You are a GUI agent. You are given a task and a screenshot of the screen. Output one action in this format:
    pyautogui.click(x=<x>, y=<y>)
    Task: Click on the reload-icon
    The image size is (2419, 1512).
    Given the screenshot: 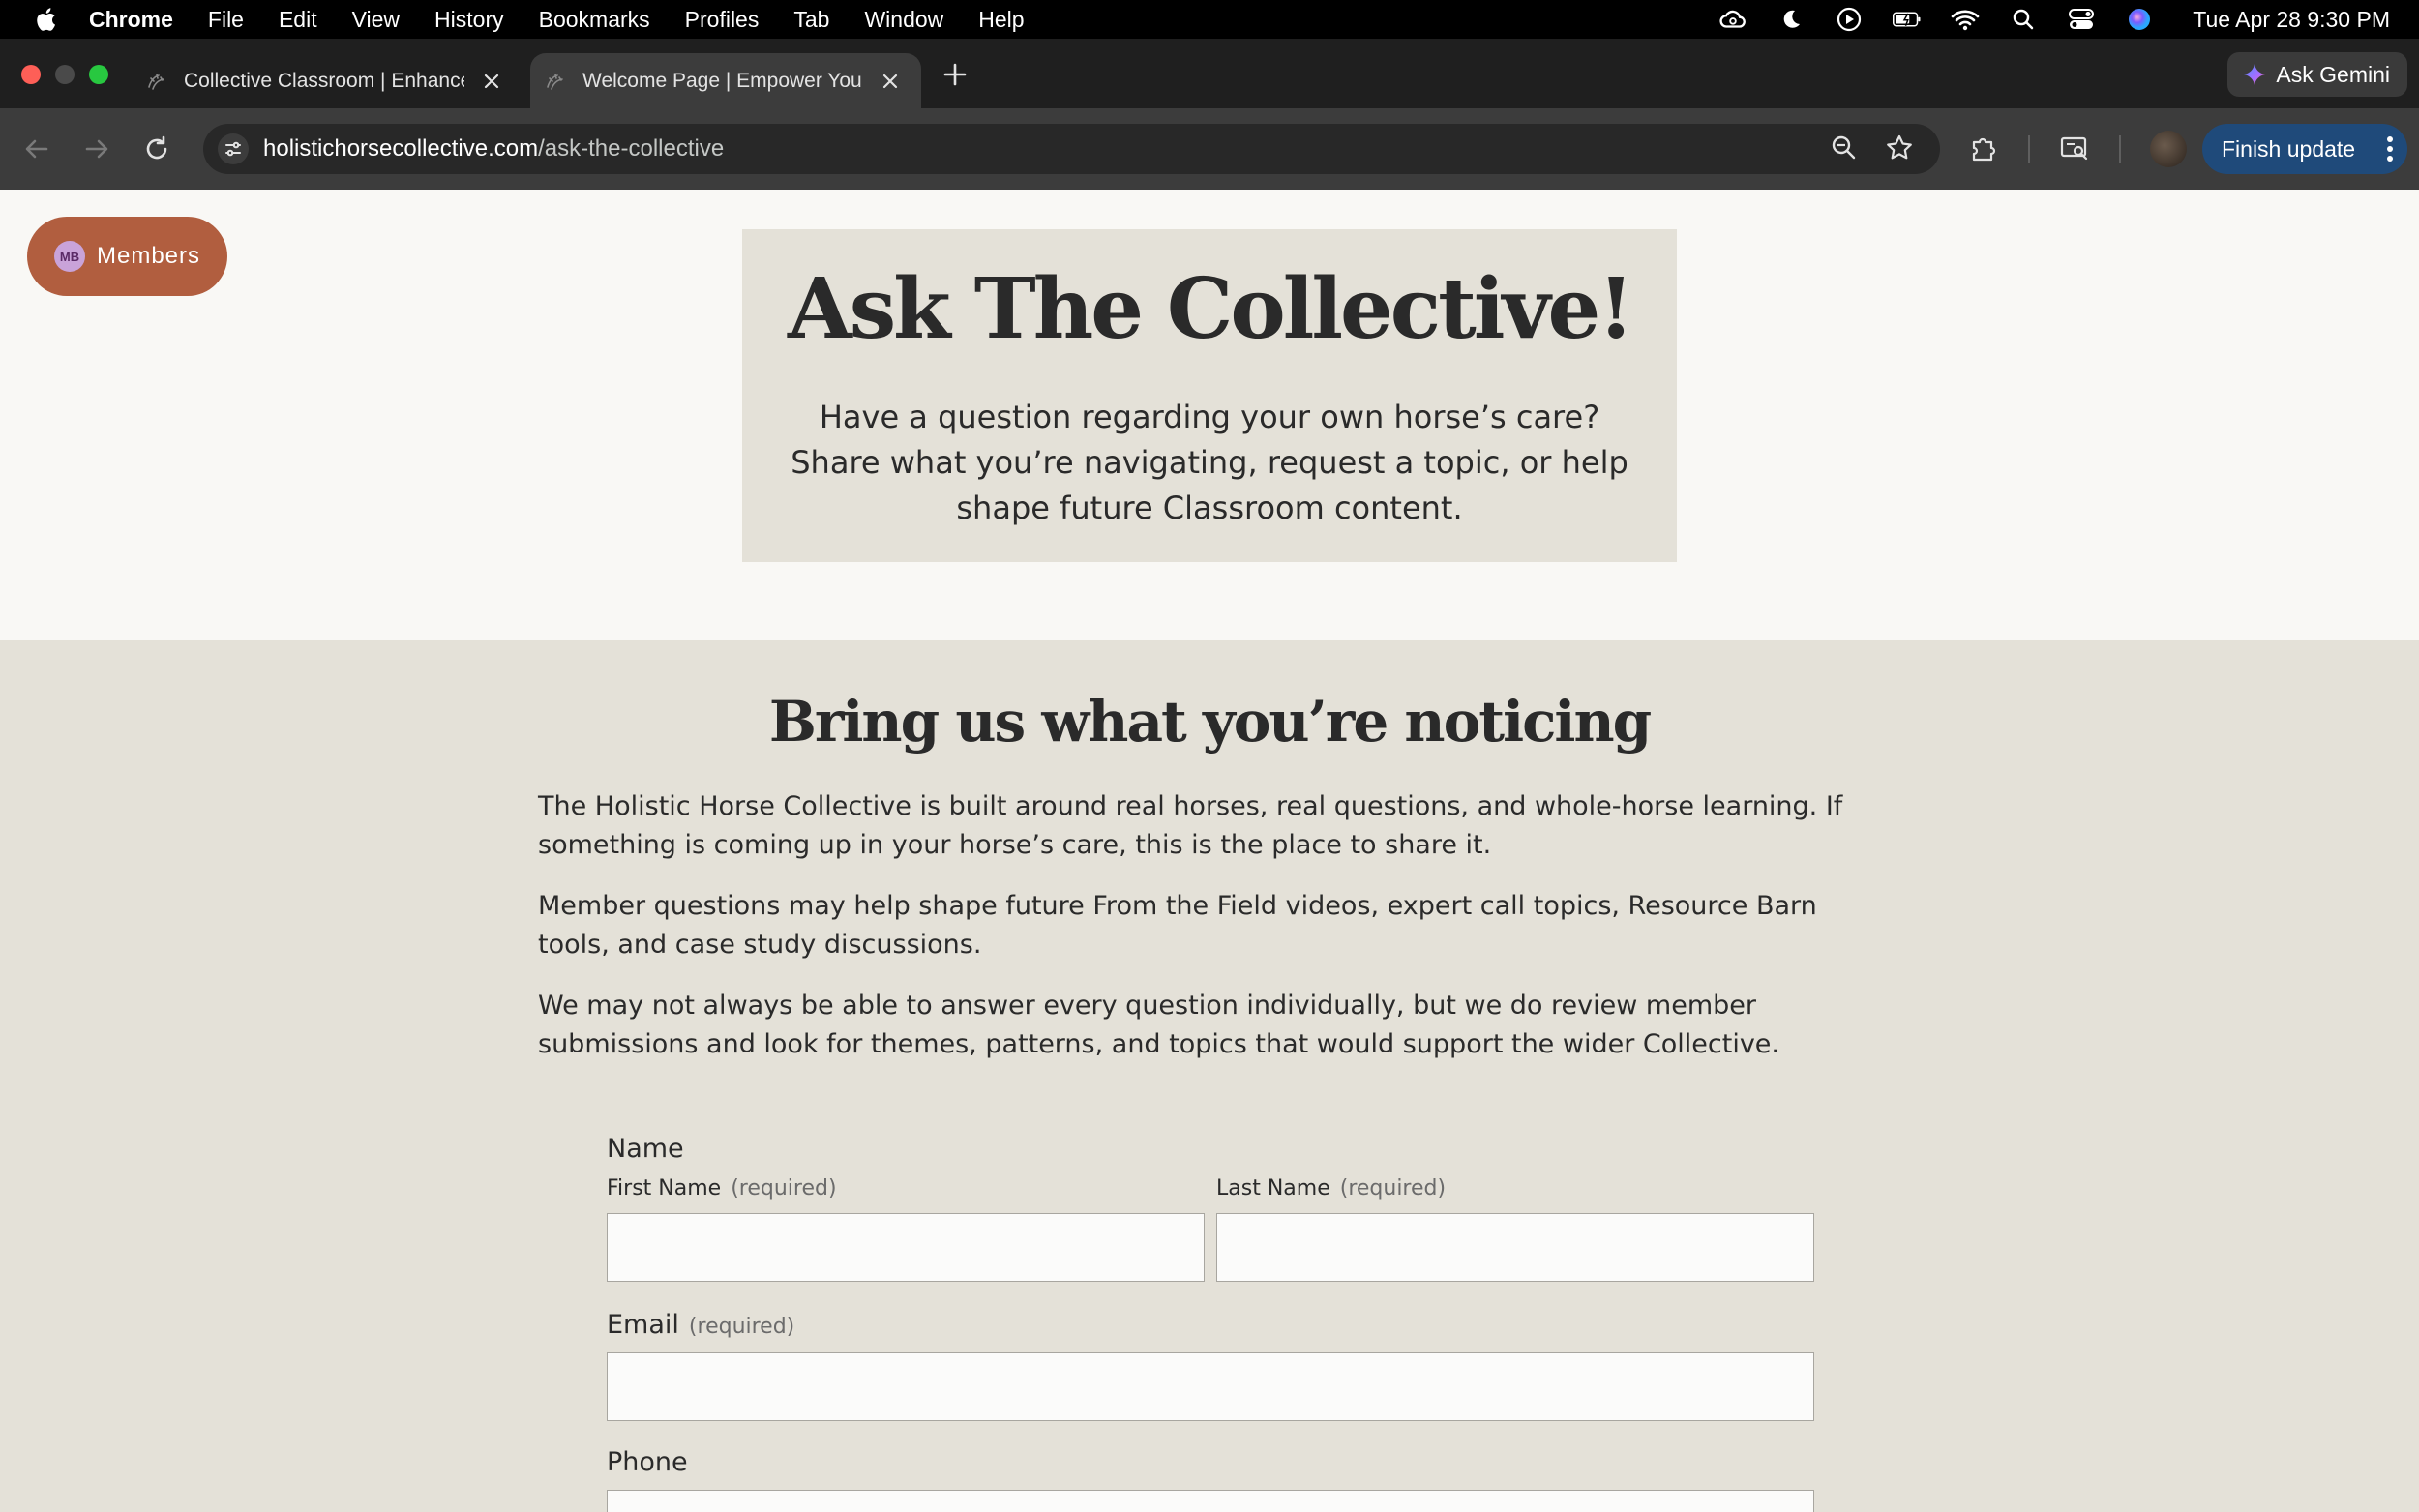 What is the action you would take?
    pyautogui.click(x=157, y=148)
    